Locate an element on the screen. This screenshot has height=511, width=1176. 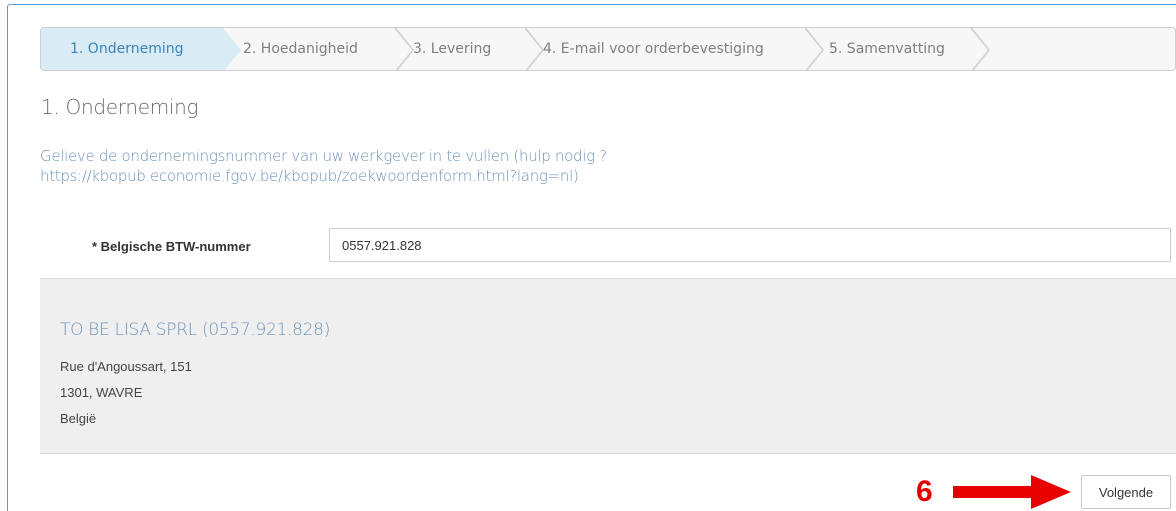
wizard-step-samenvatting: 5. Samenvatting is located at coordinates (897, 49).